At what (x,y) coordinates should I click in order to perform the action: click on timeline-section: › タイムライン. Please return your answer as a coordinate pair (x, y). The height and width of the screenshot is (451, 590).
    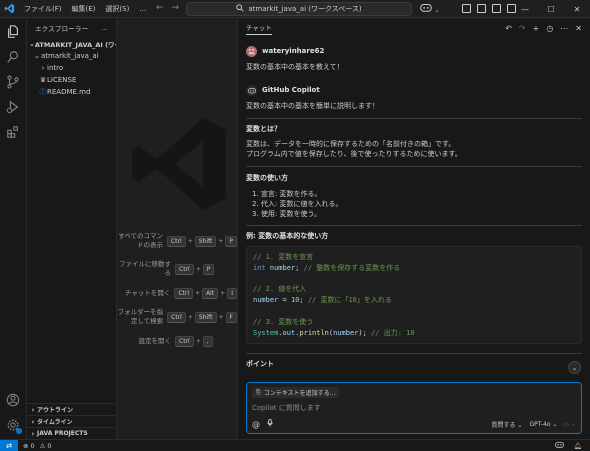
    Looking at the image, I should click on (72, 421).